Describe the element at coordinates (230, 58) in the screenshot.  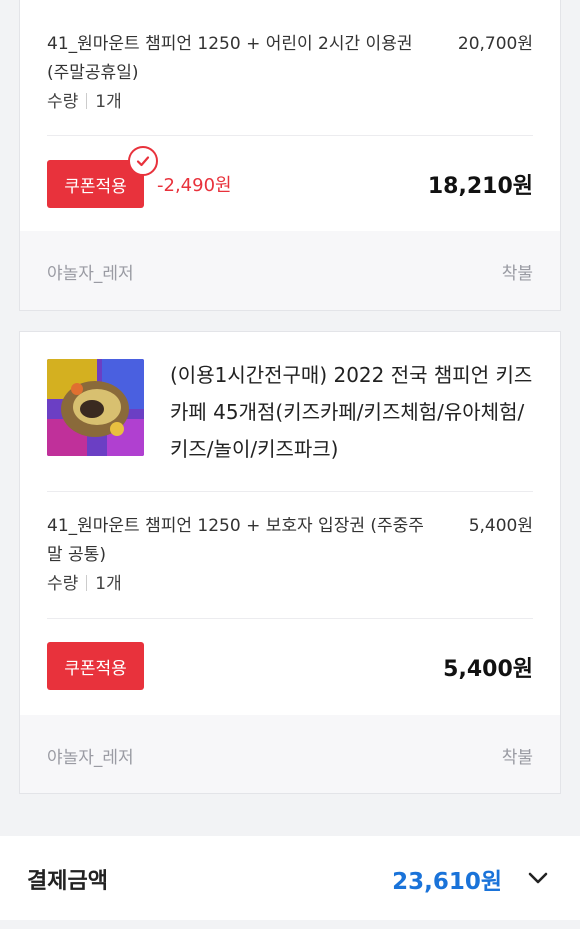
I see `option-name: 41_원마운트 챔피언 1250 + 어린이 2시간 이용권 (주말공휴일)` at that location.